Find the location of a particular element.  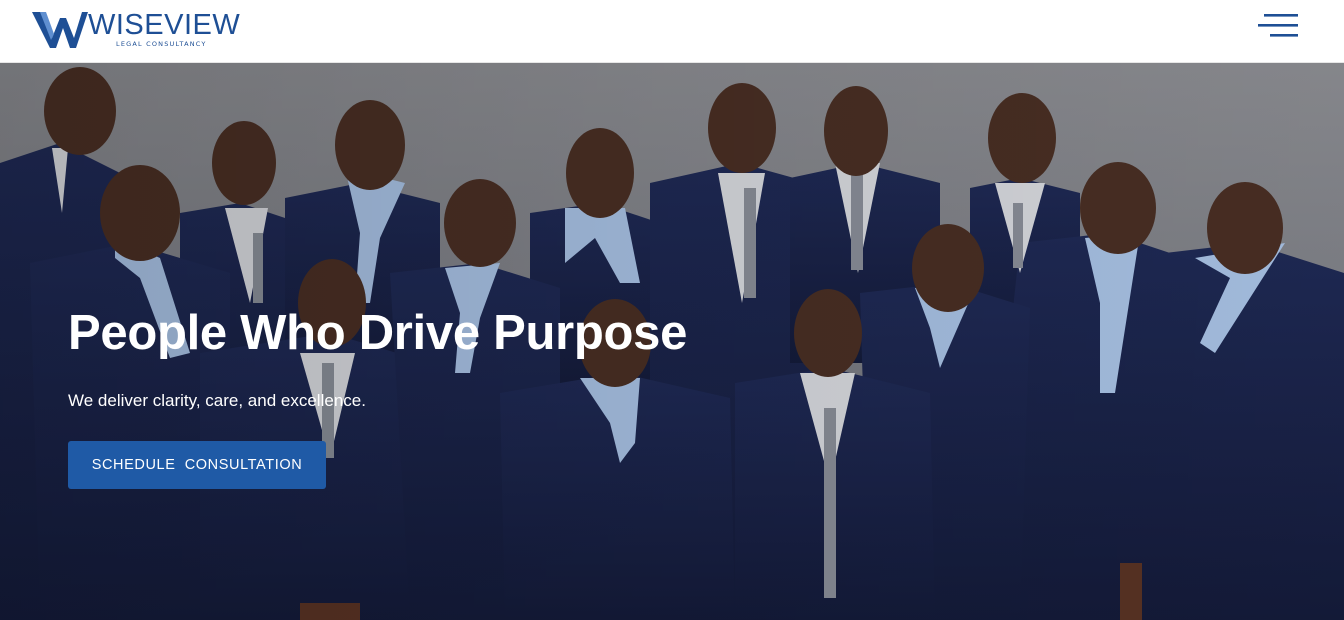

hamburger-menu-button is located at coordinates (1278, 27).